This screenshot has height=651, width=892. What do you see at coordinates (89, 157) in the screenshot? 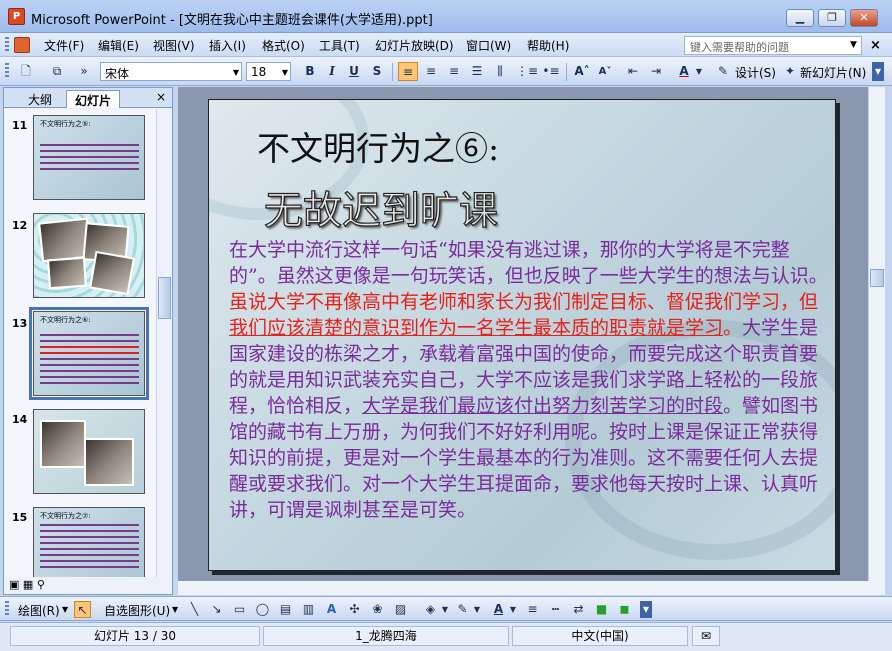
I see `slide-thumbnail-11: 不文明行为之⑤:` at bounding box center [89, 157].